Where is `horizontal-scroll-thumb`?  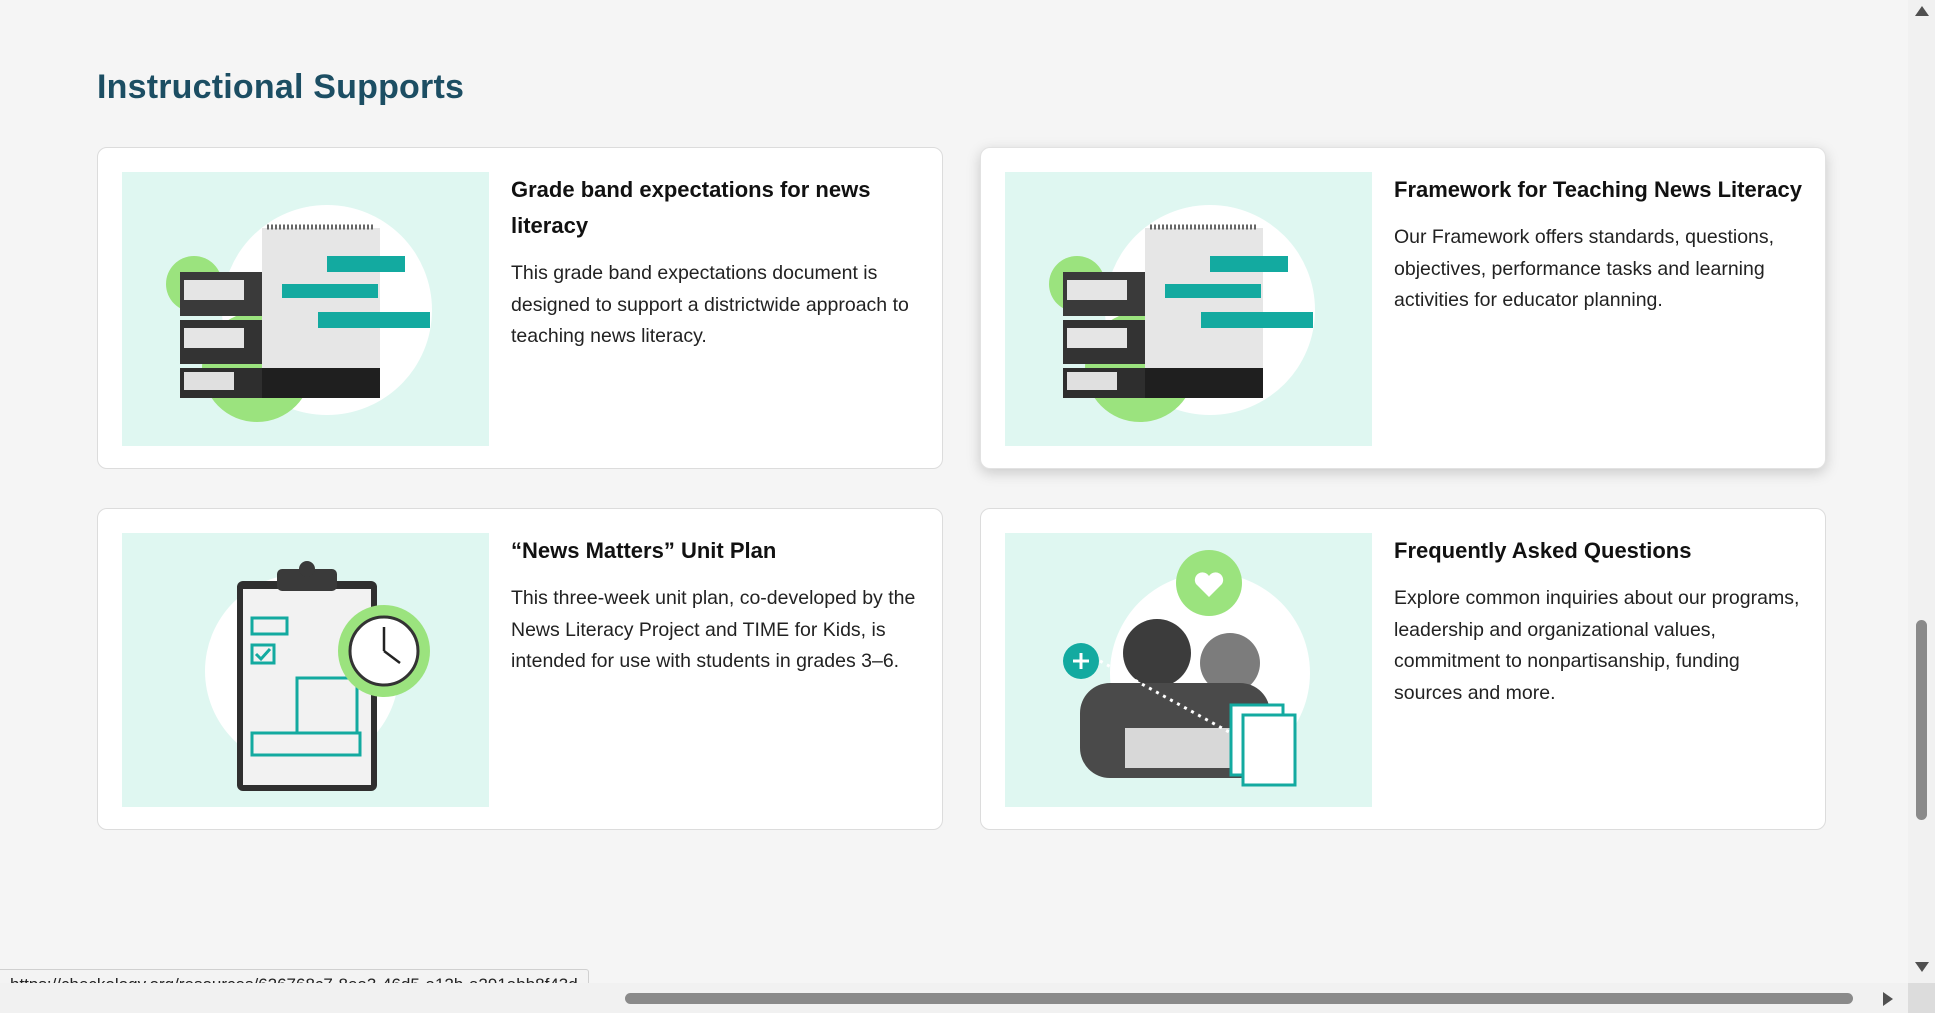
horizontal-scroll-thumb is located at coordinates (1239, 998).